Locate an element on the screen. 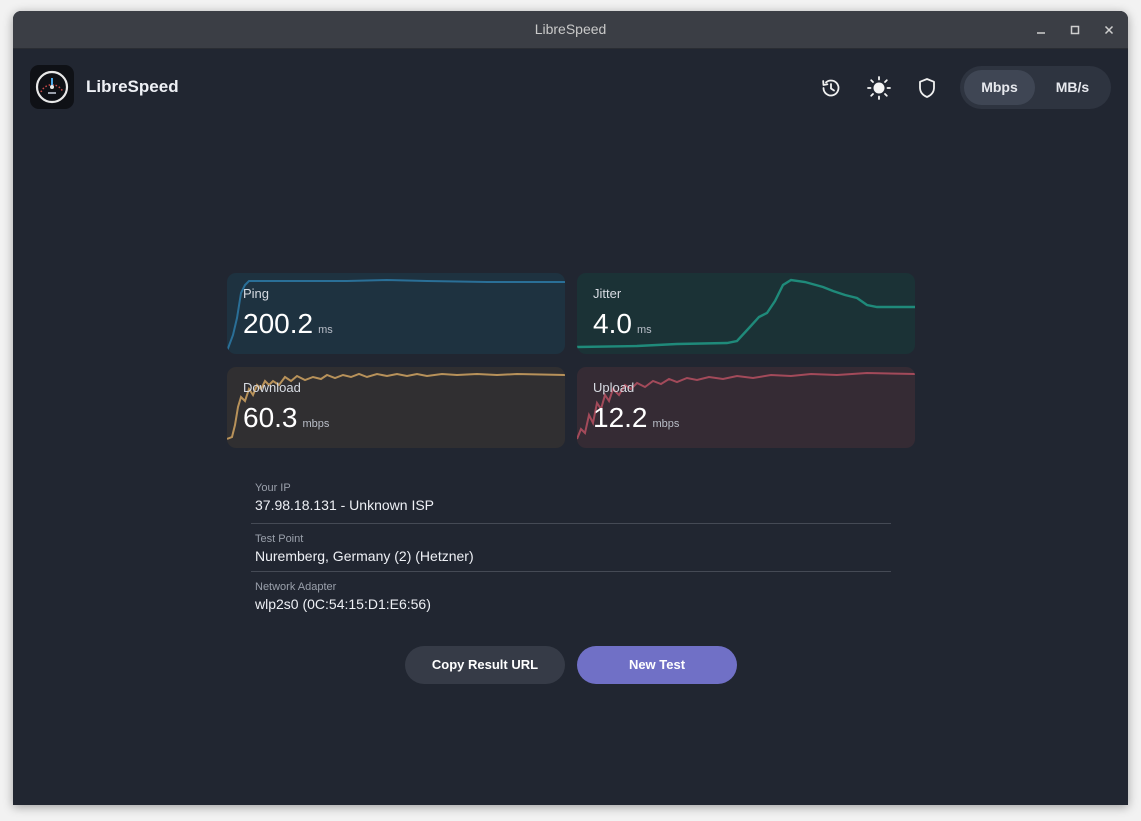 This screenshot has width=1141, height=821. ip-info: Your IP 37.98.18.131 - Unknown ISP is located at coordinates (571, 497).